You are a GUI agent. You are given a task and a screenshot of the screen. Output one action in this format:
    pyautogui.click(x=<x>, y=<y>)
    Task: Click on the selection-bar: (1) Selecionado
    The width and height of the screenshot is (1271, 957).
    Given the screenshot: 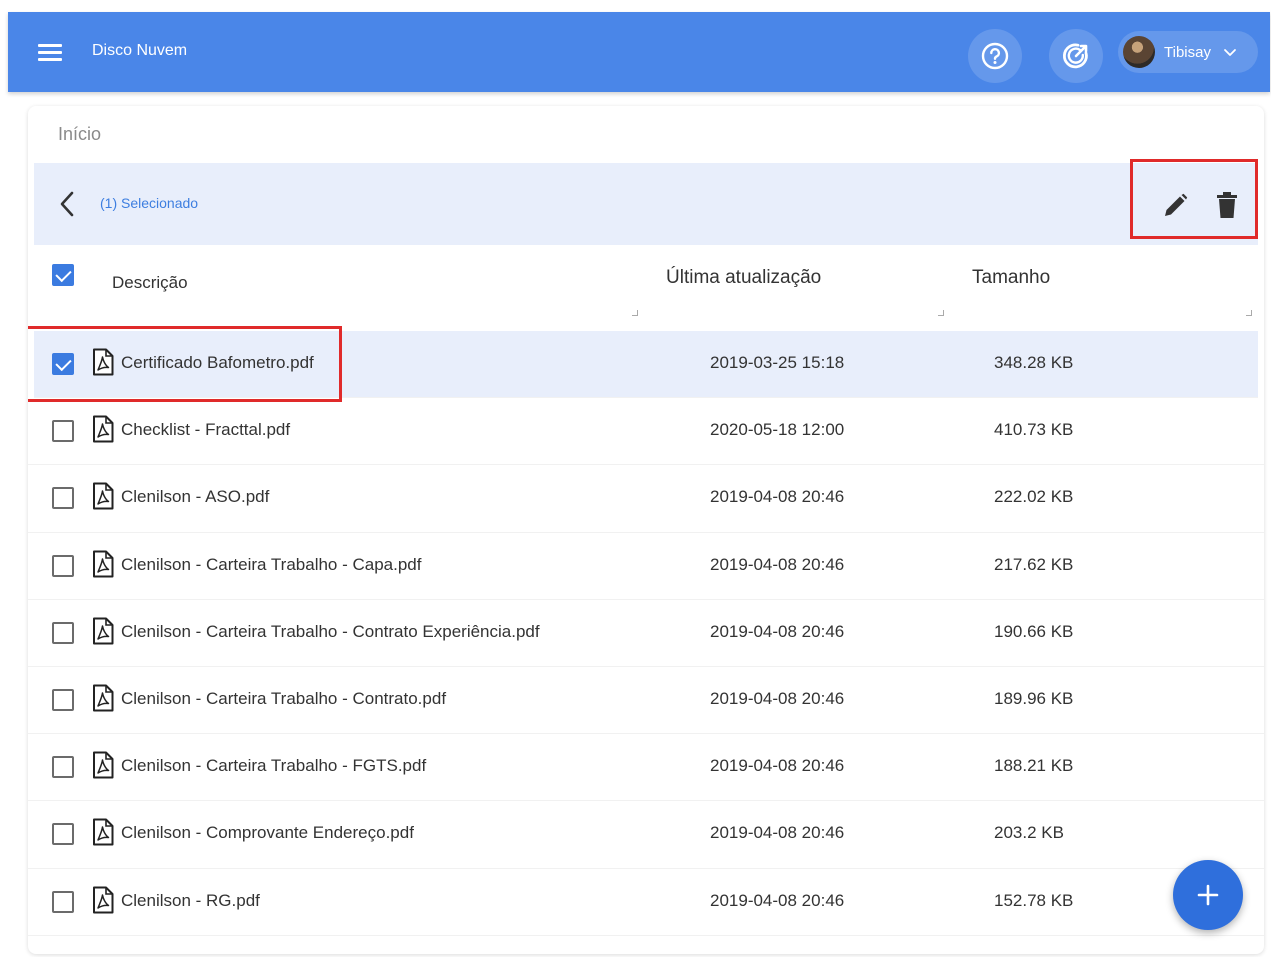 What is the action you would take?
    pyautogui.click(x=646, y=202)
    